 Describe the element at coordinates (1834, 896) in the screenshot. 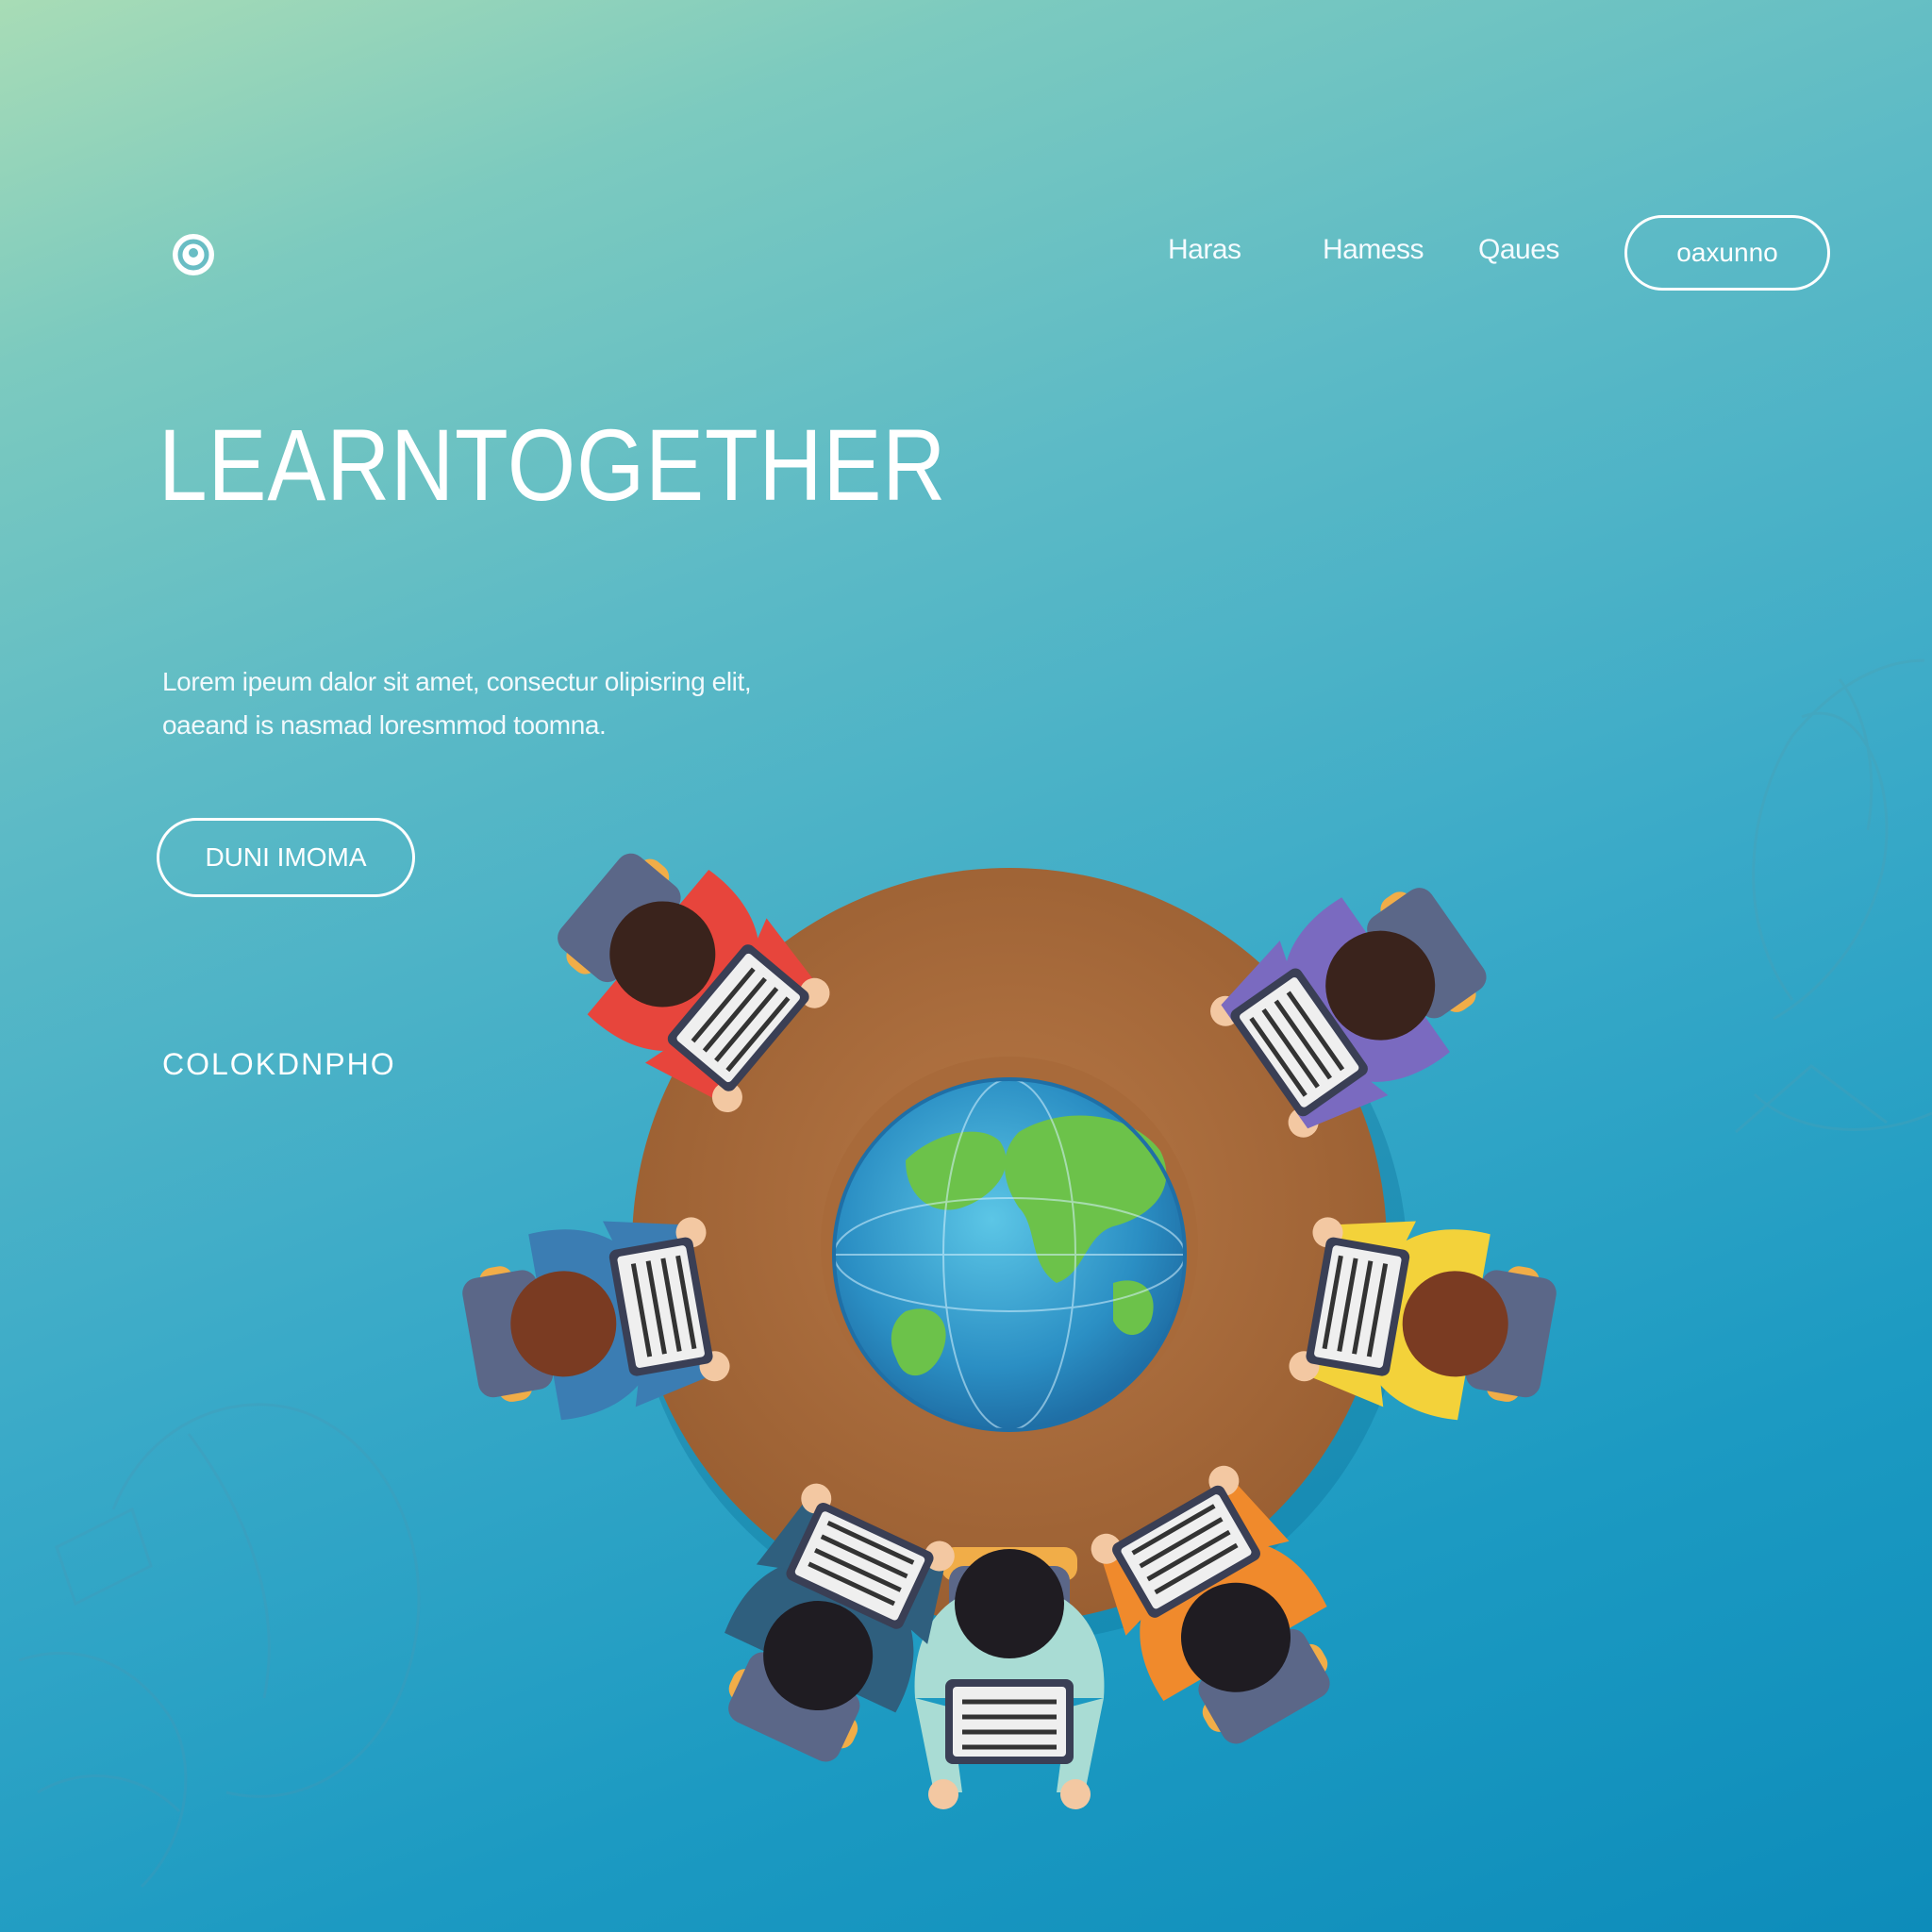

I see `doodle-right` at that location.